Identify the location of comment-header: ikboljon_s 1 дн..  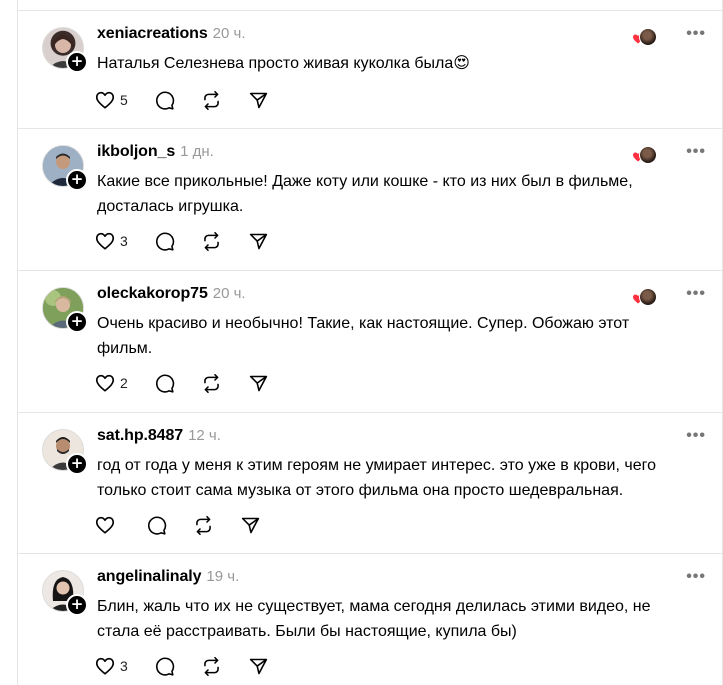
(155, 154).